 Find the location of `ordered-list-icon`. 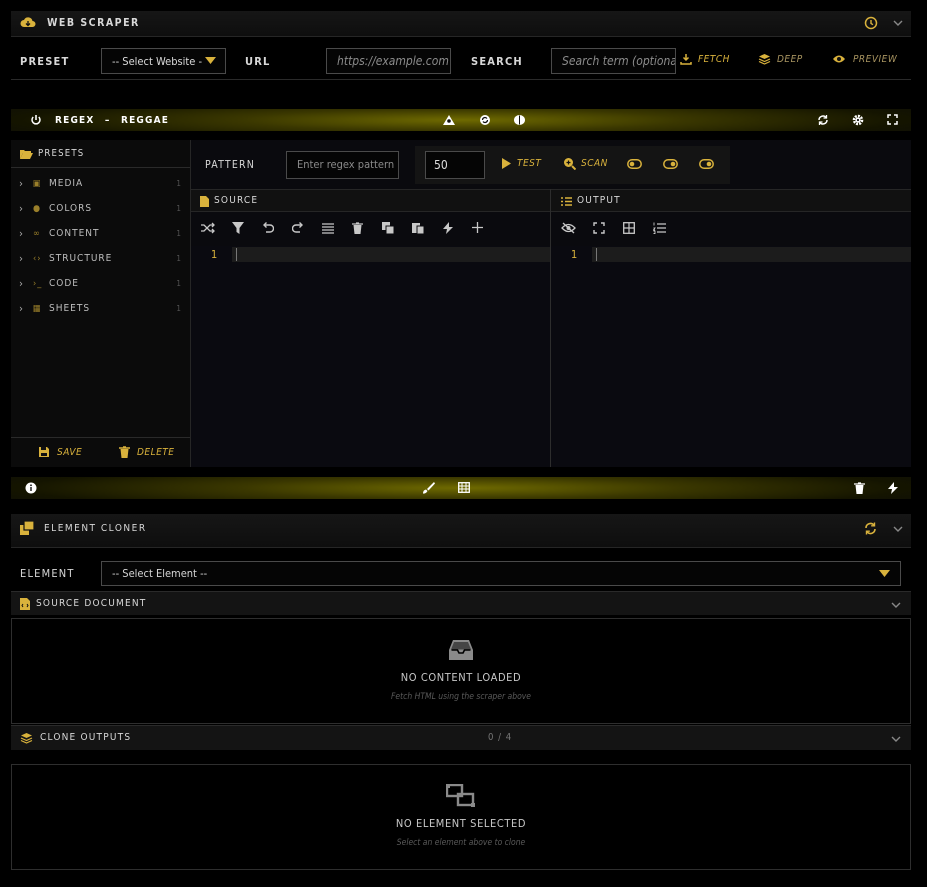

ordered-list-icon is located at coordinates (659, 228).